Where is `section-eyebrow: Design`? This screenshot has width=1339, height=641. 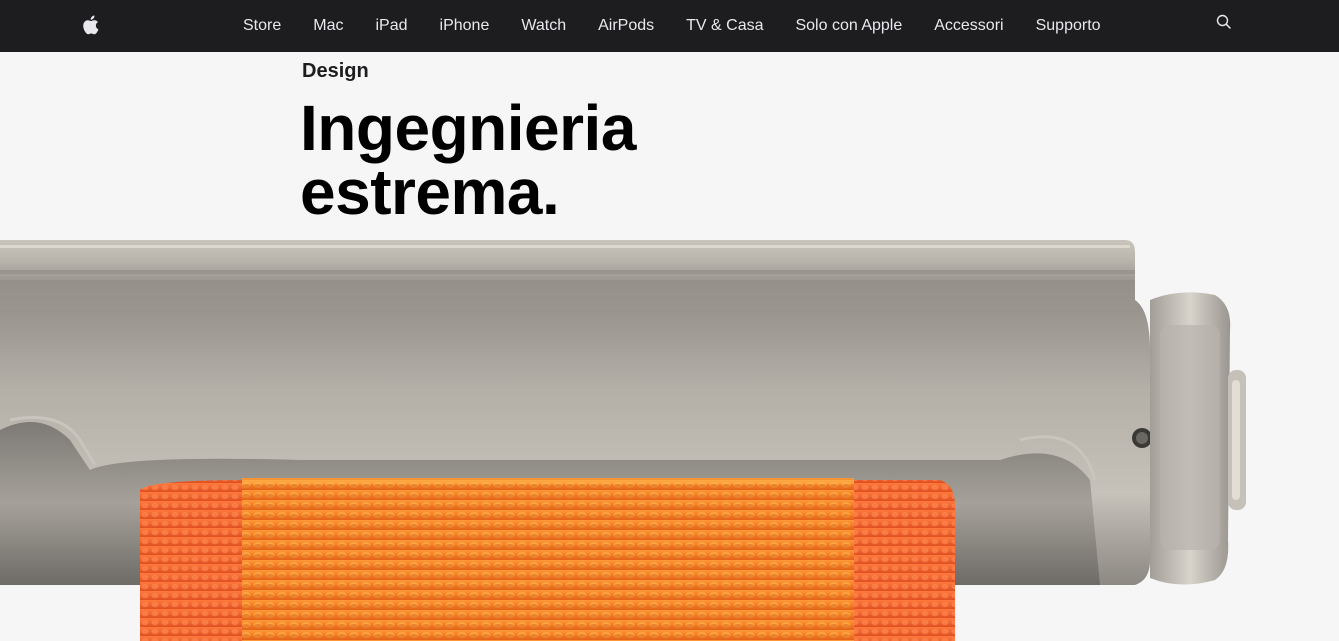 section-eyebrow: Design is located at coordinates (335, 71).